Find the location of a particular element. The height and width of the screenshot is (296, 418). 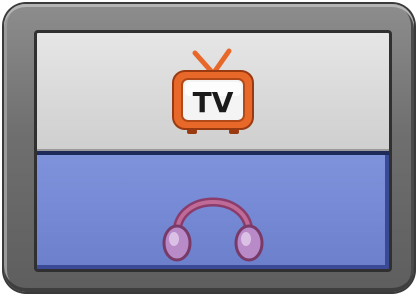

tv-label: TV is located at coordinates (213, 102).